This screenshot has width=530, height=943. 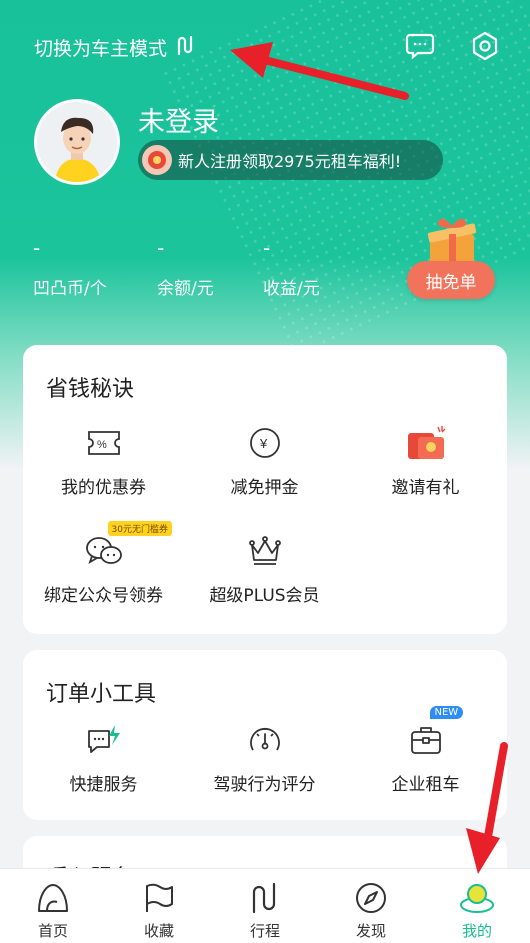 What do you see at coordinates (265, 551) in the screenshot?
I see `crown-icon` at bounding box center [265, 551].